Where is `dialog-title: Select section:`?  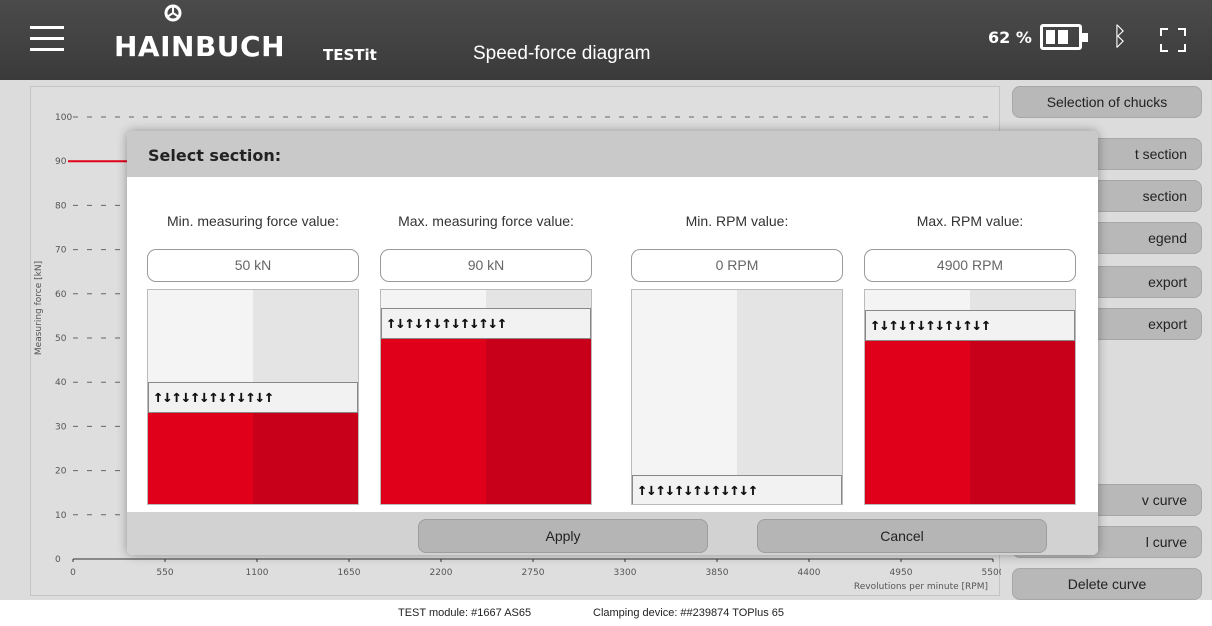
dialog-title: Select section: is located at coordinates (215, 155).